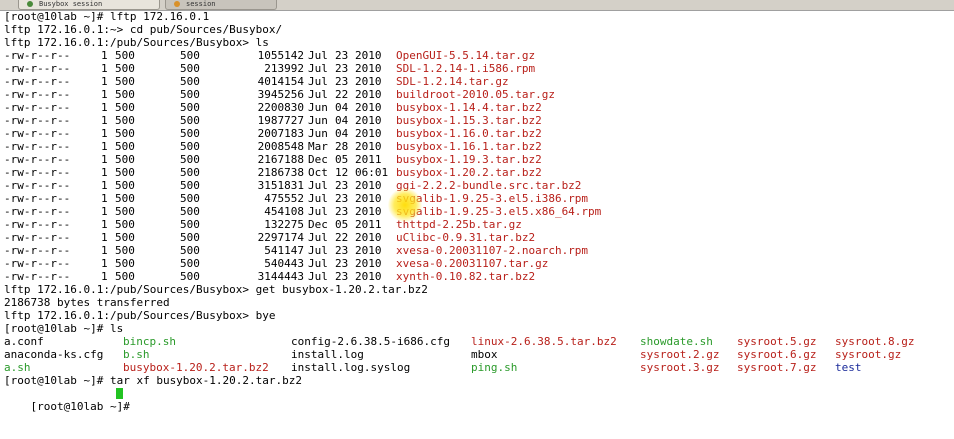 This screenshot has width=954, height=439. I want to click on file-name: busybox-1.14.4.tar.bz2, so click(469, 107).